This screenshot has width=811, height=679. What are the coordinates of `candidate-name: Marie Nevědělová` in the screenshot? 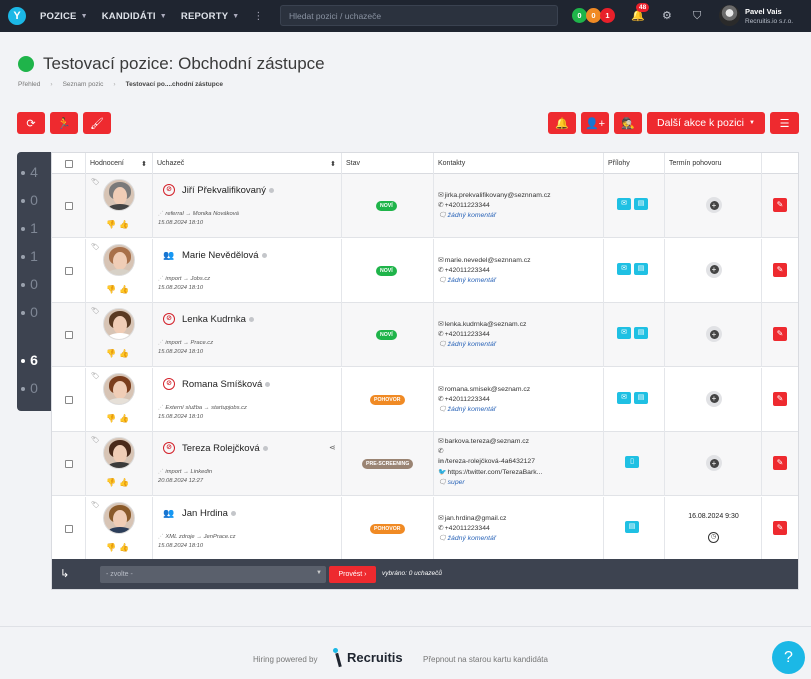 It's located at (224, 255).